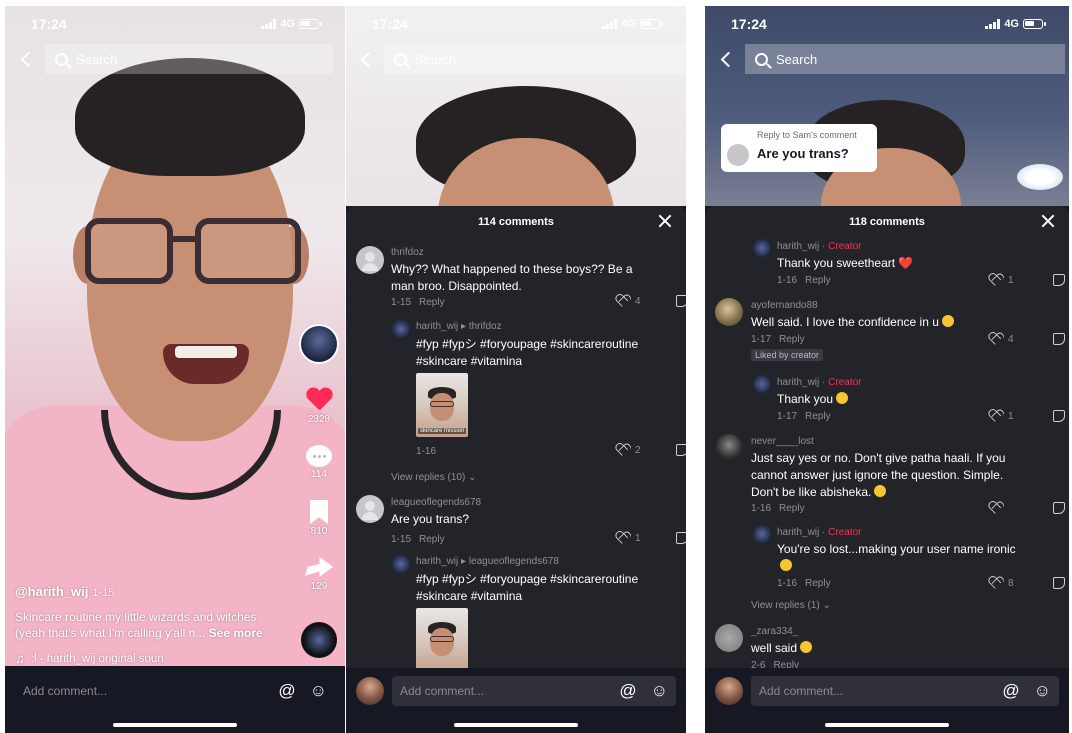  Describe the element at coordinates (129, 251) in the screenshot. I see `glasses-left-lens` at that location.